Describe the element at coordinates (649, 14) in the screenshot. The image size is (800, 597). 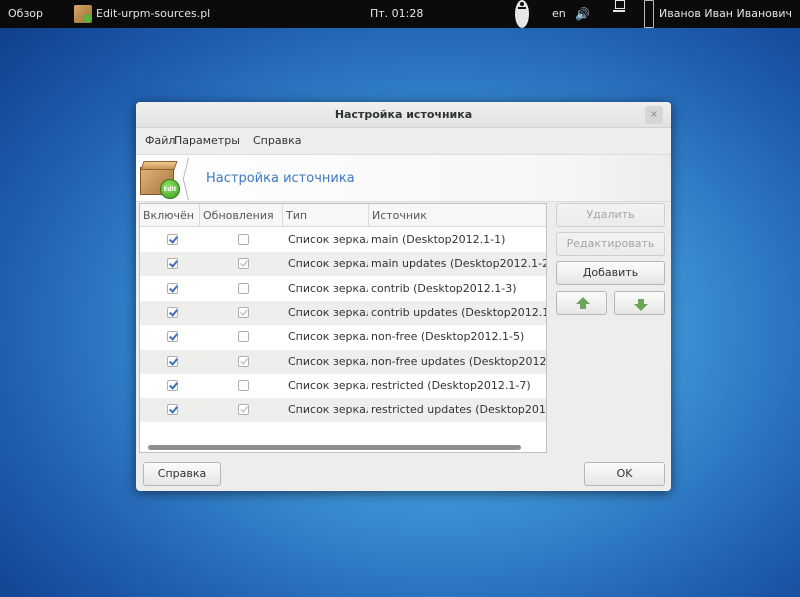
I see `chat-icon` at that location.